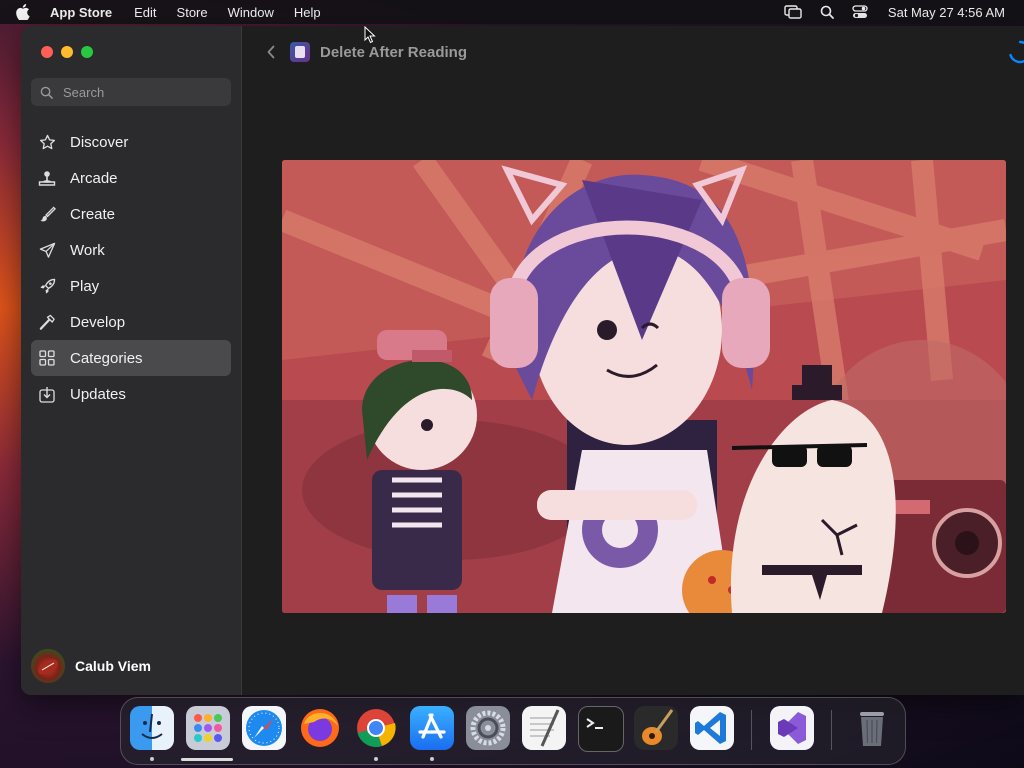 This screenshot has width=1024, height=768. What do you see at coordinates (47, 178) in the screenshot?
I see `joystick-icon` at bounding box center [47, 178].